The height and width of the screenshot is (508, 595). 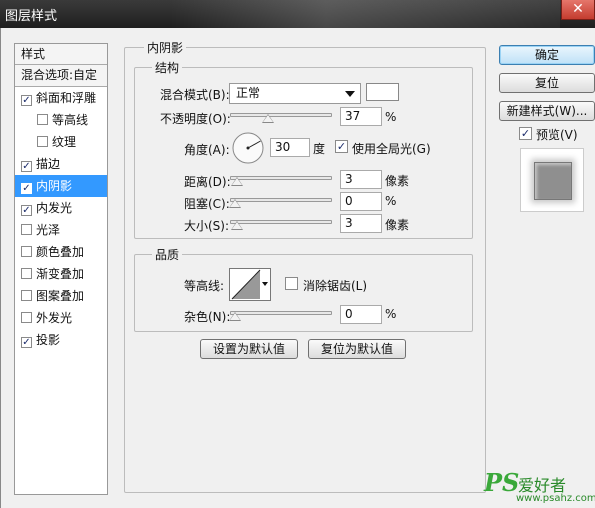 What do you see at coordinates (195, 119) in the screenshot?
I see `opacity-label: 不透明度(O):` at bounding box center [195, 119].